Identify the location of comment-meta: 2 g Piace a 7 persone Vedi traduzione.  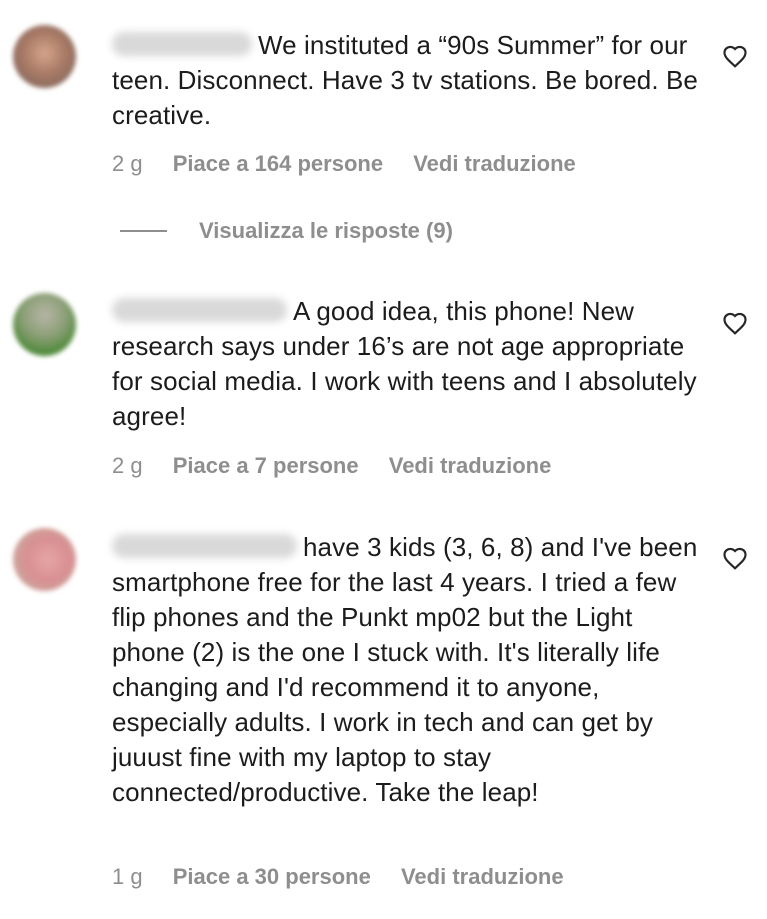
(331, 466).